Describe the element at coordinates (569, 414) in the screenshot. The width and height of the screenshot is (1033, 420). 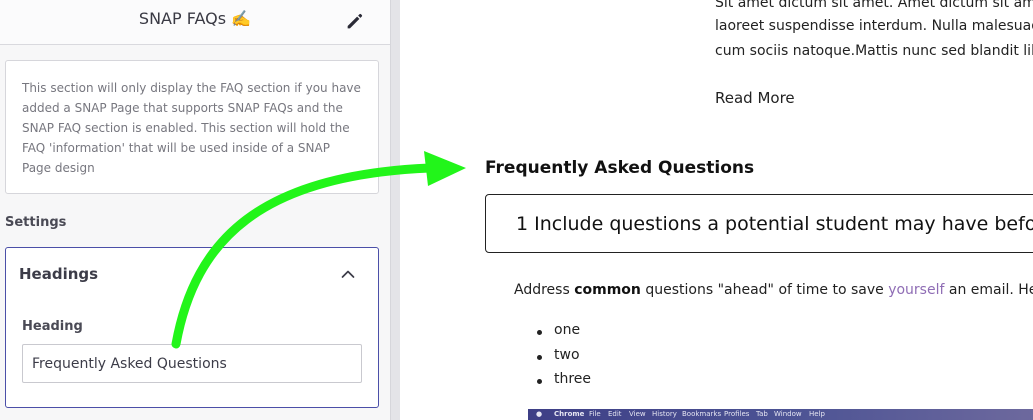
I see `menu-item: Chrome` at that location.